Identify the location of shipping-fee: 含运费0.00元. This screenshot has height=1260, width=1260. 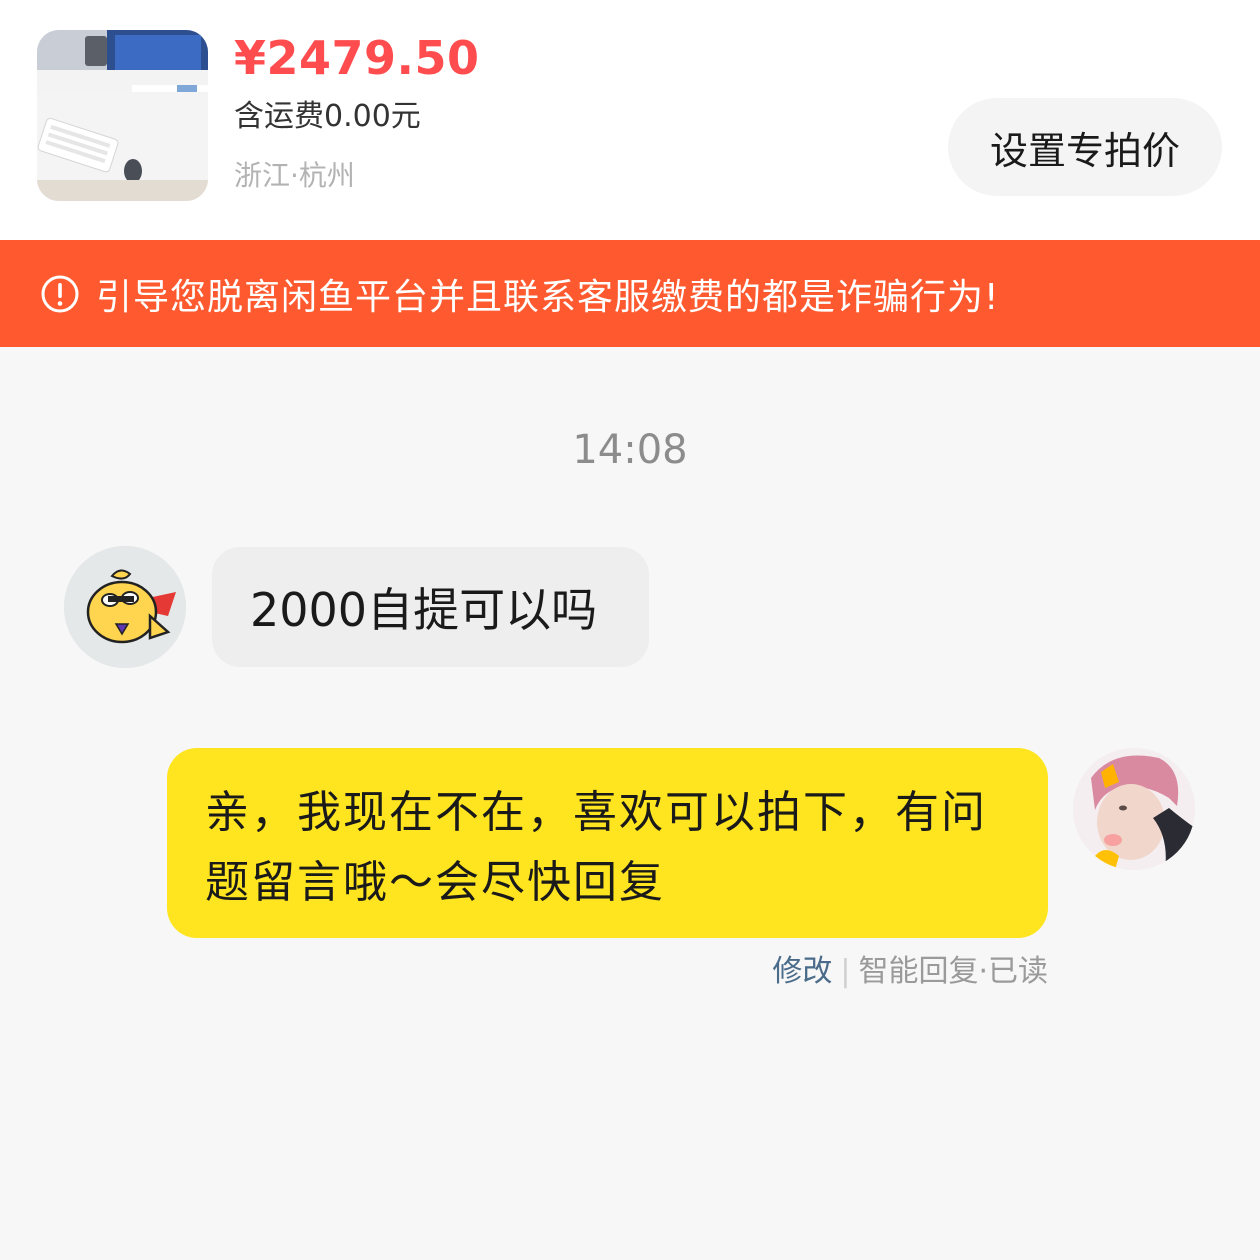
(327, 116).